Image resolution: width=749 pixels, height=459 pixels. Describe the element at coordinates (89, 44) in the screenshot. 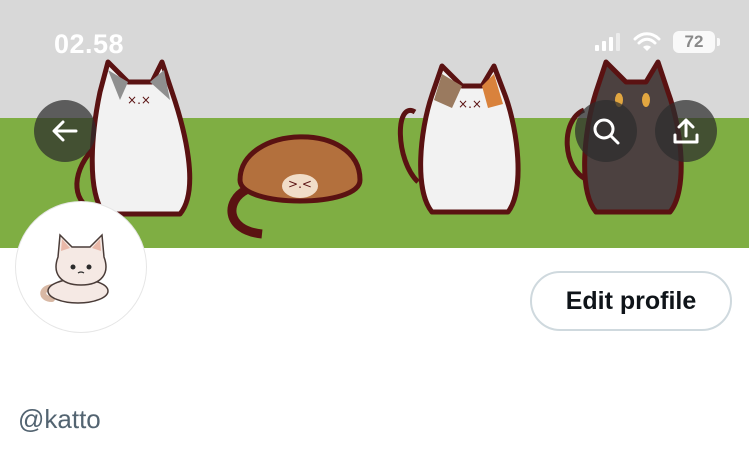

I see `status-time: 02.58` at that location.